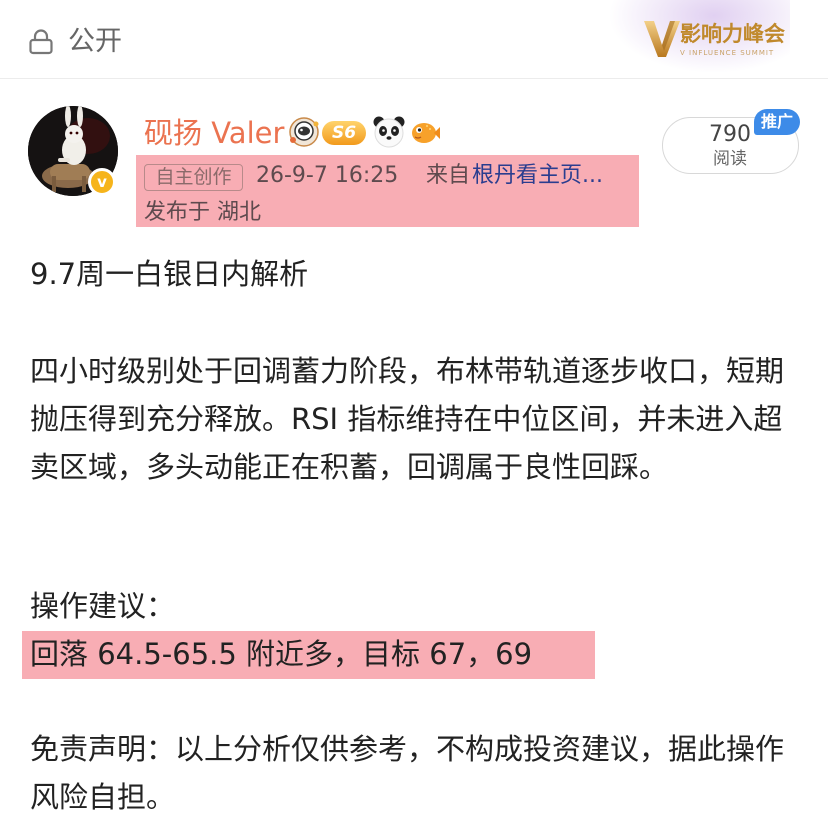  I want to click on post-title: 9.7周一白银日内解析, so click(169, 274).